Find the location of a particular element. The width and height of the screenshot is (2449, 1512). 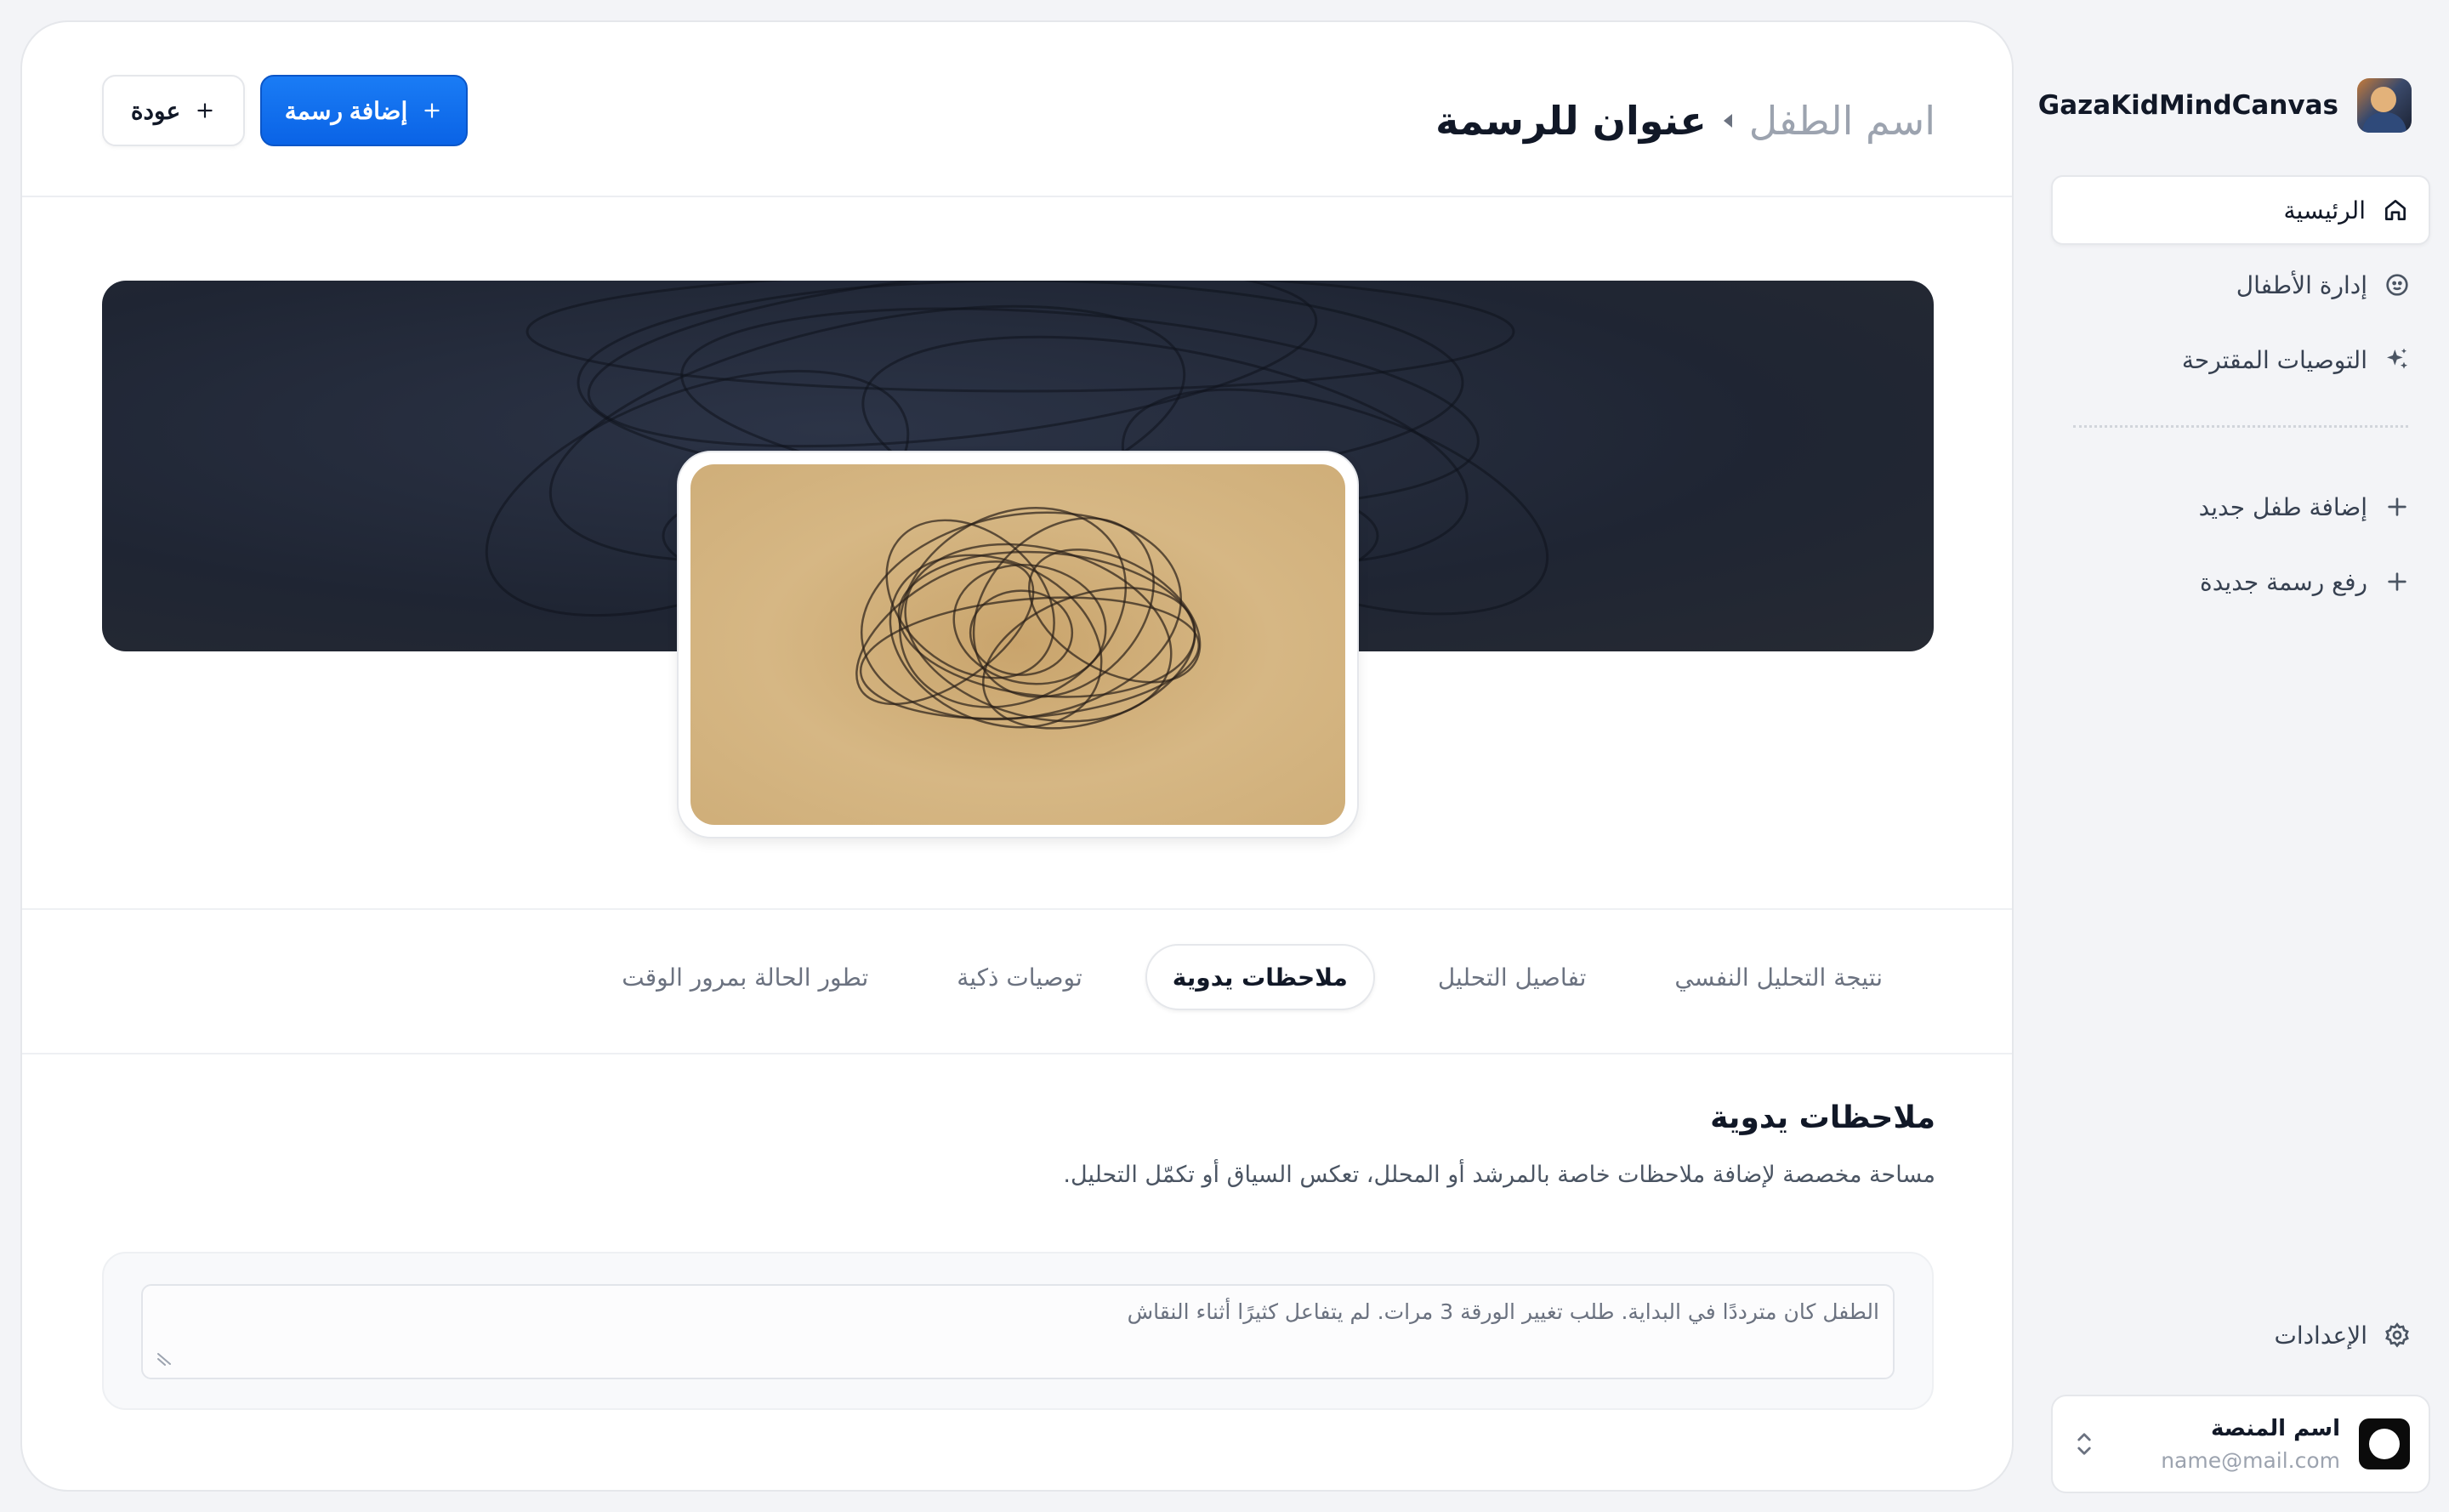

upload-drawing-button: رفع رسمة جديدة is located at coordinates (2240, 582).